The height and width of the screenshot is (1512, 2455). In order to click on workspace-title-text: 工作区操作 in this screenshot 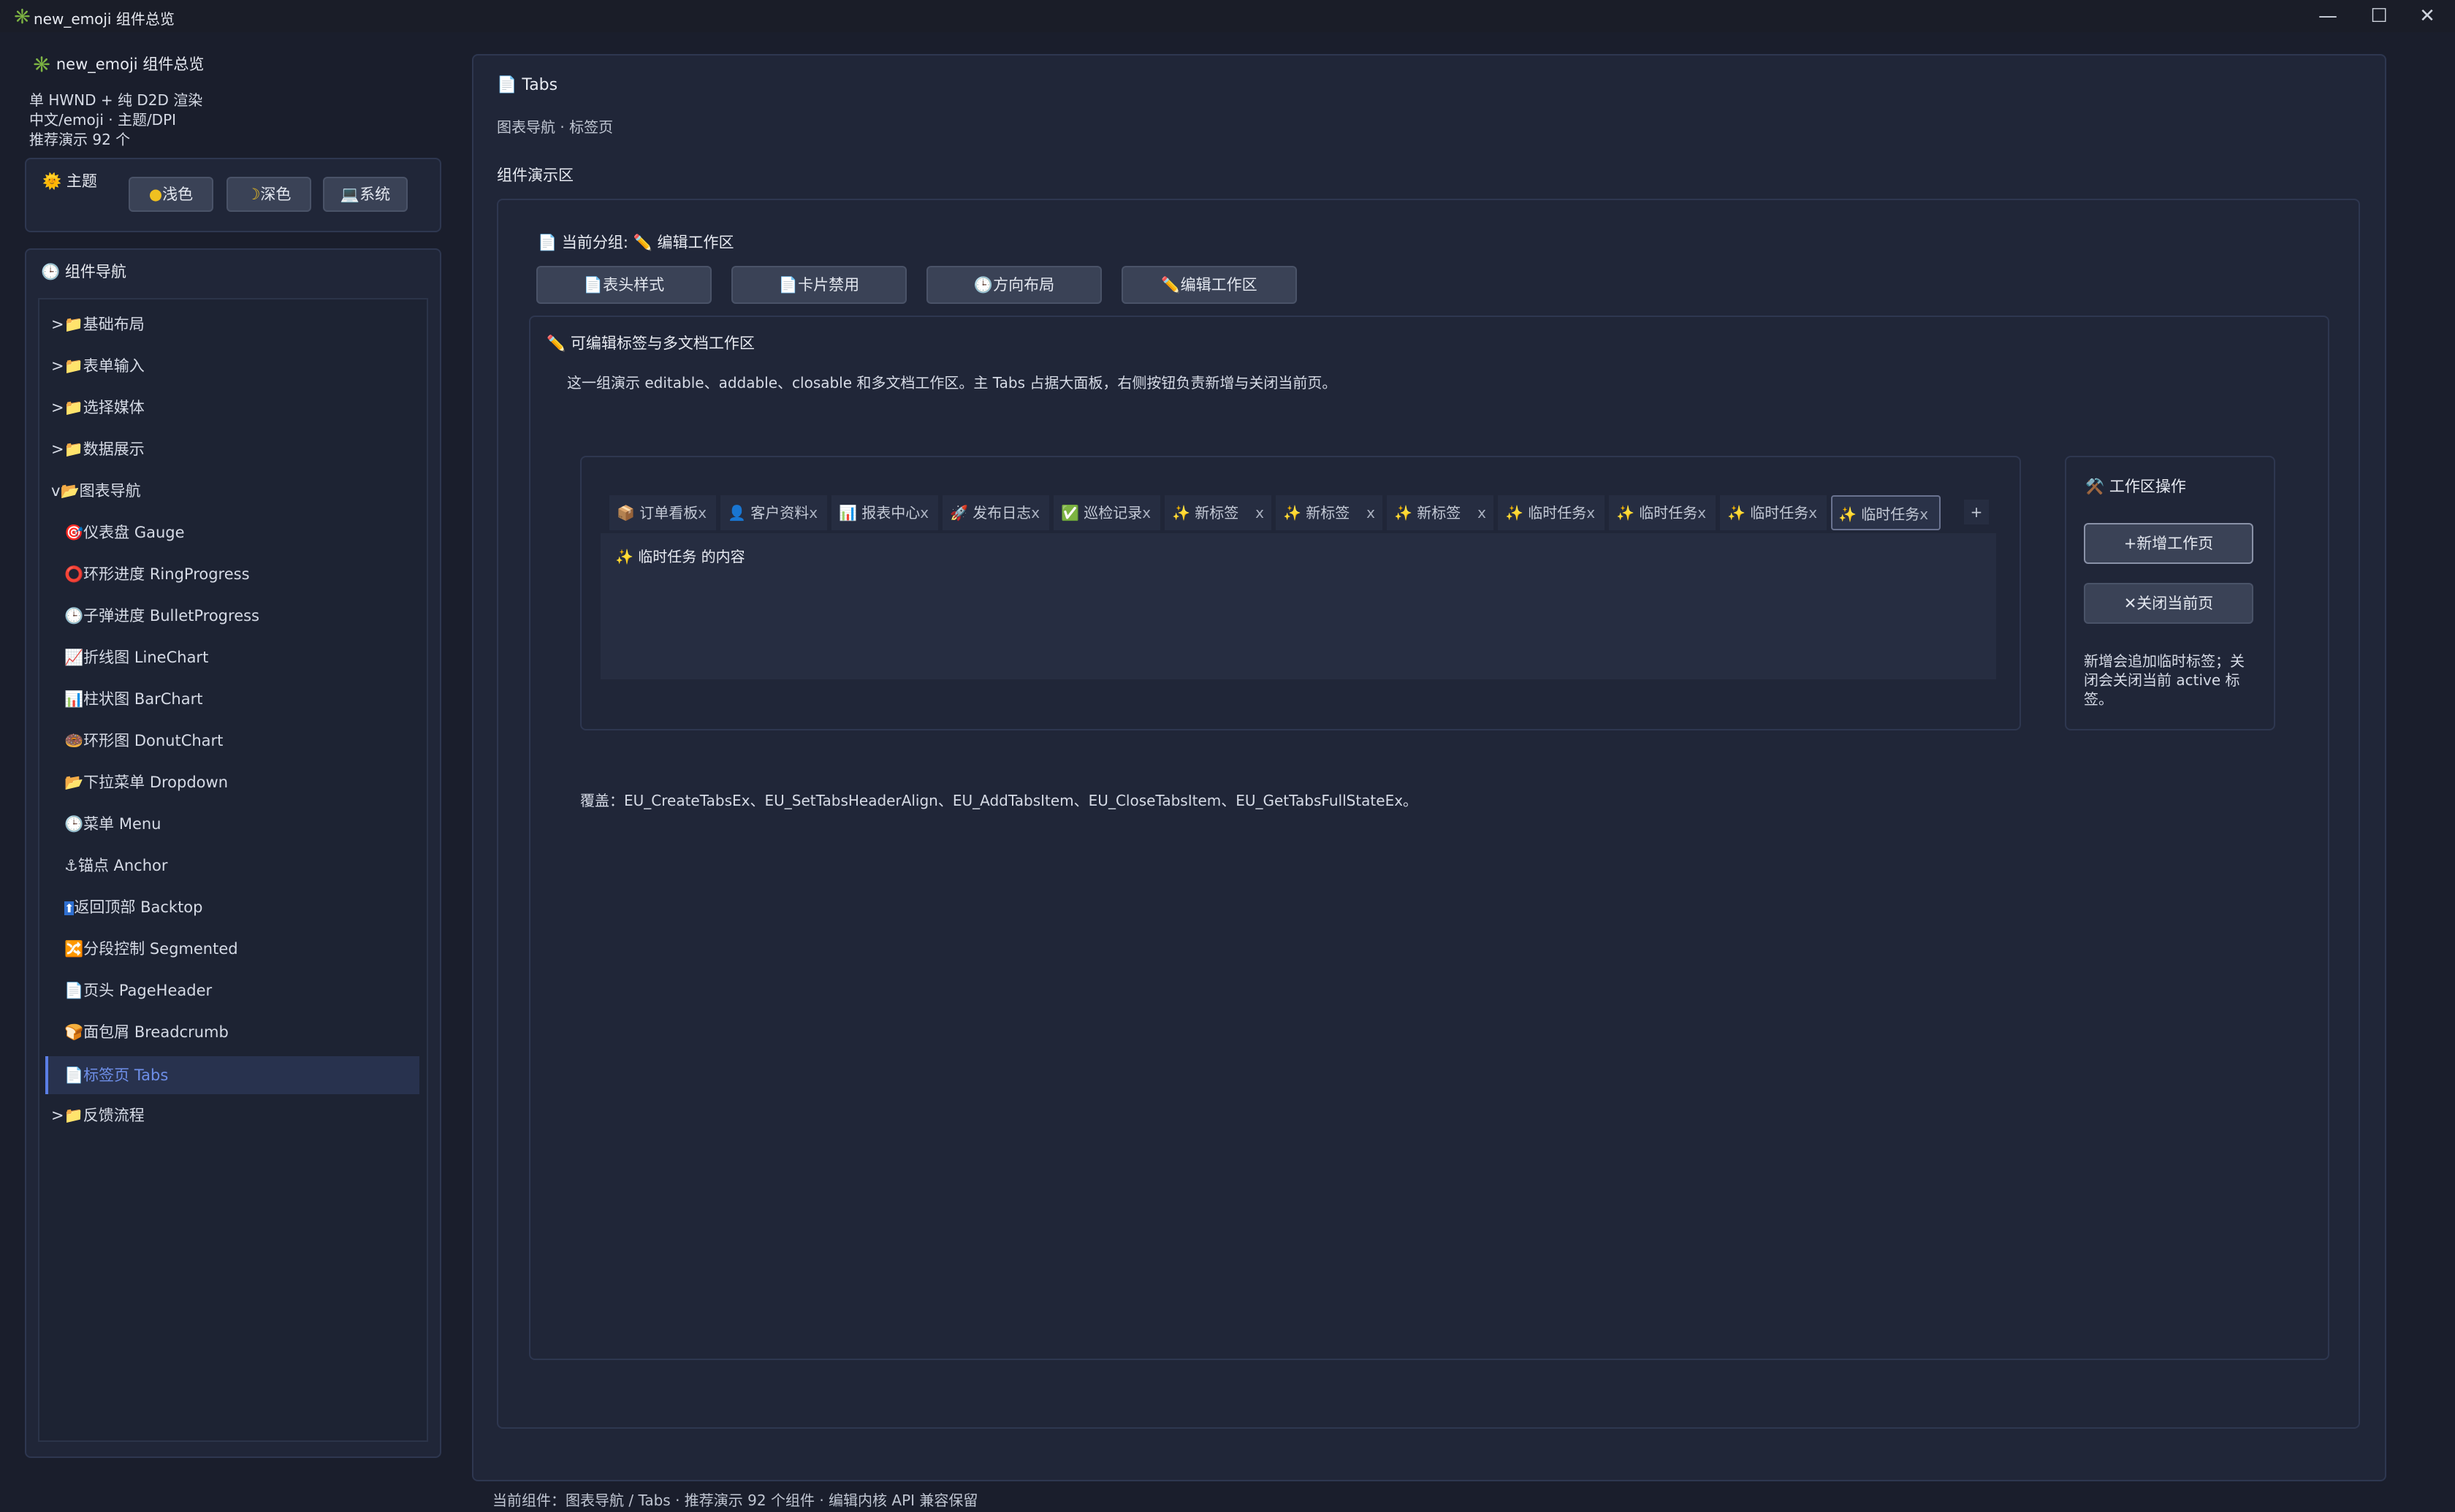, I will do `click(2147, 486)`.